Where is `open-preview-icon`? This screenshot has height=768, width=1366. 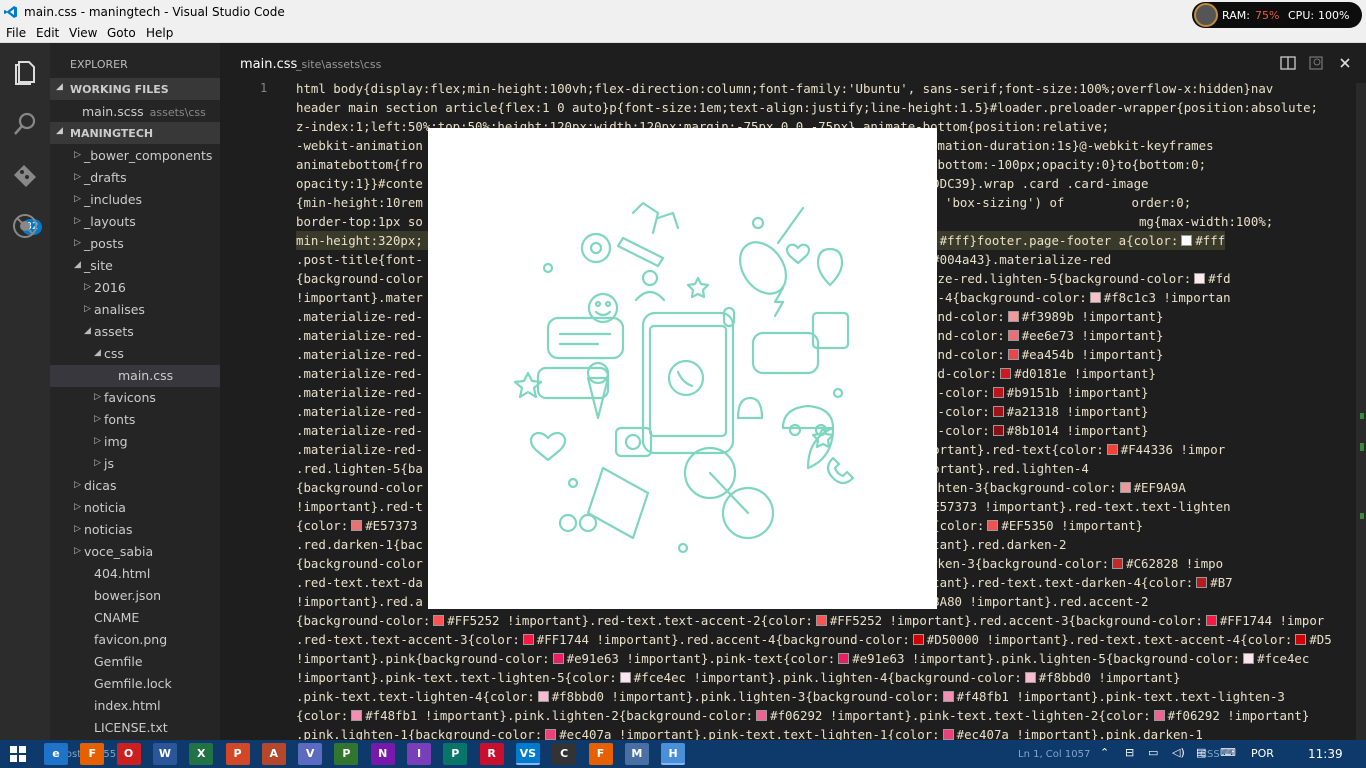 open-preview-icon is located at coordinates (1316, 63).